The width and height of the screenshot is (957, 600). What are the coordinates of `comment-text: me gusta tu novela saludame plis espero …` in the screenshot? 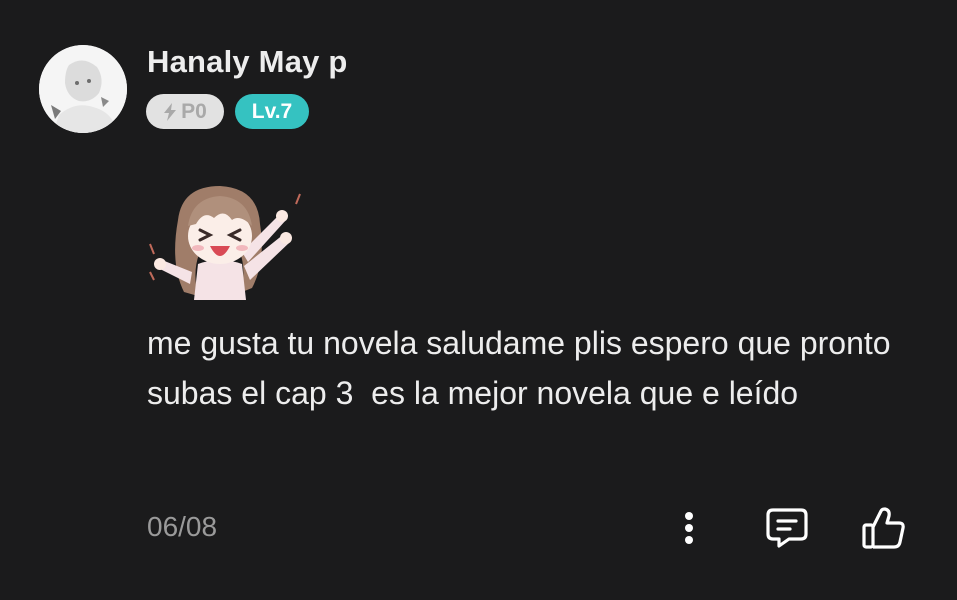 It's located at (523, 368).